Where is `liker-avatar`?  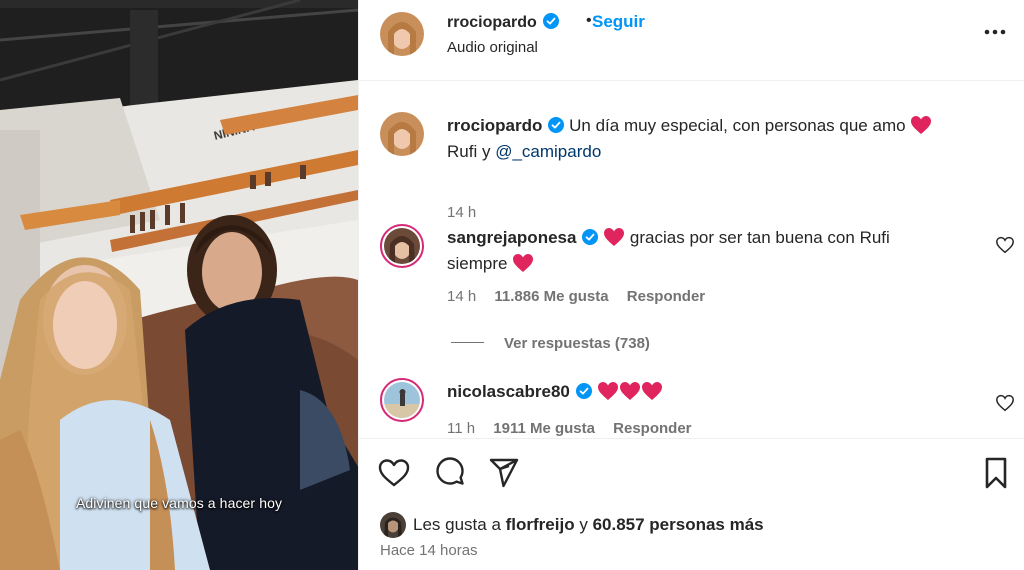 liker-avatar is located at coordinates (393, 525).